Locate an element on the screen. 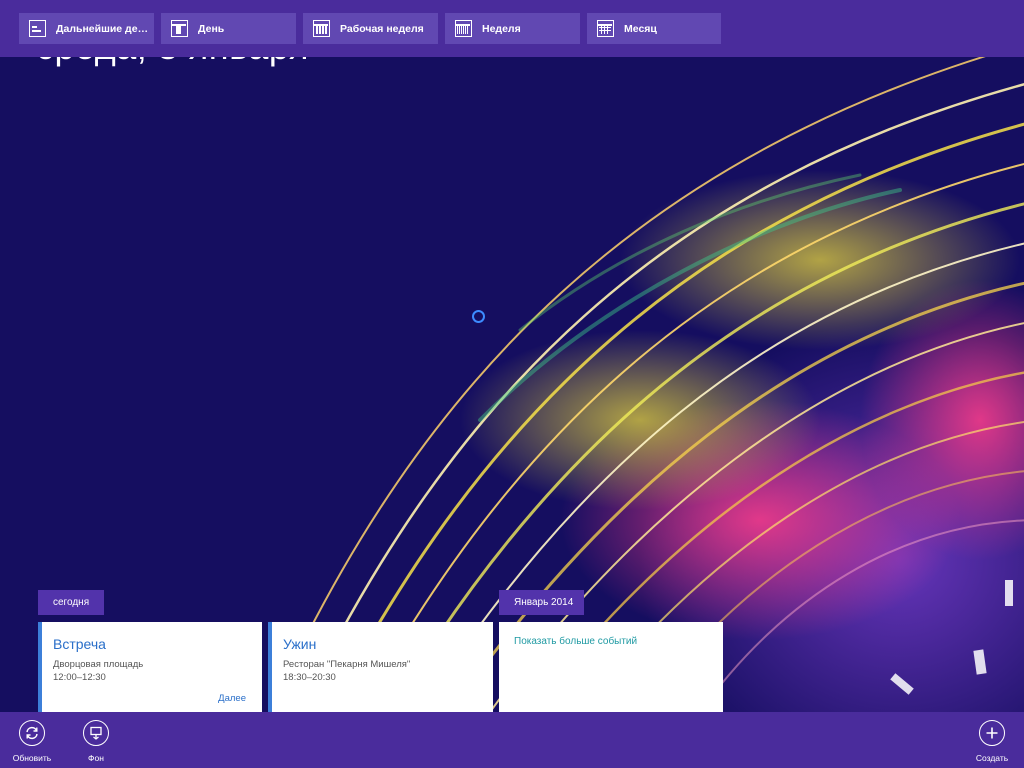 The width and height of the screenshot is (1024, 768). nav-work-week-label: Рабочая неделя is located at coordinates (382, 28).